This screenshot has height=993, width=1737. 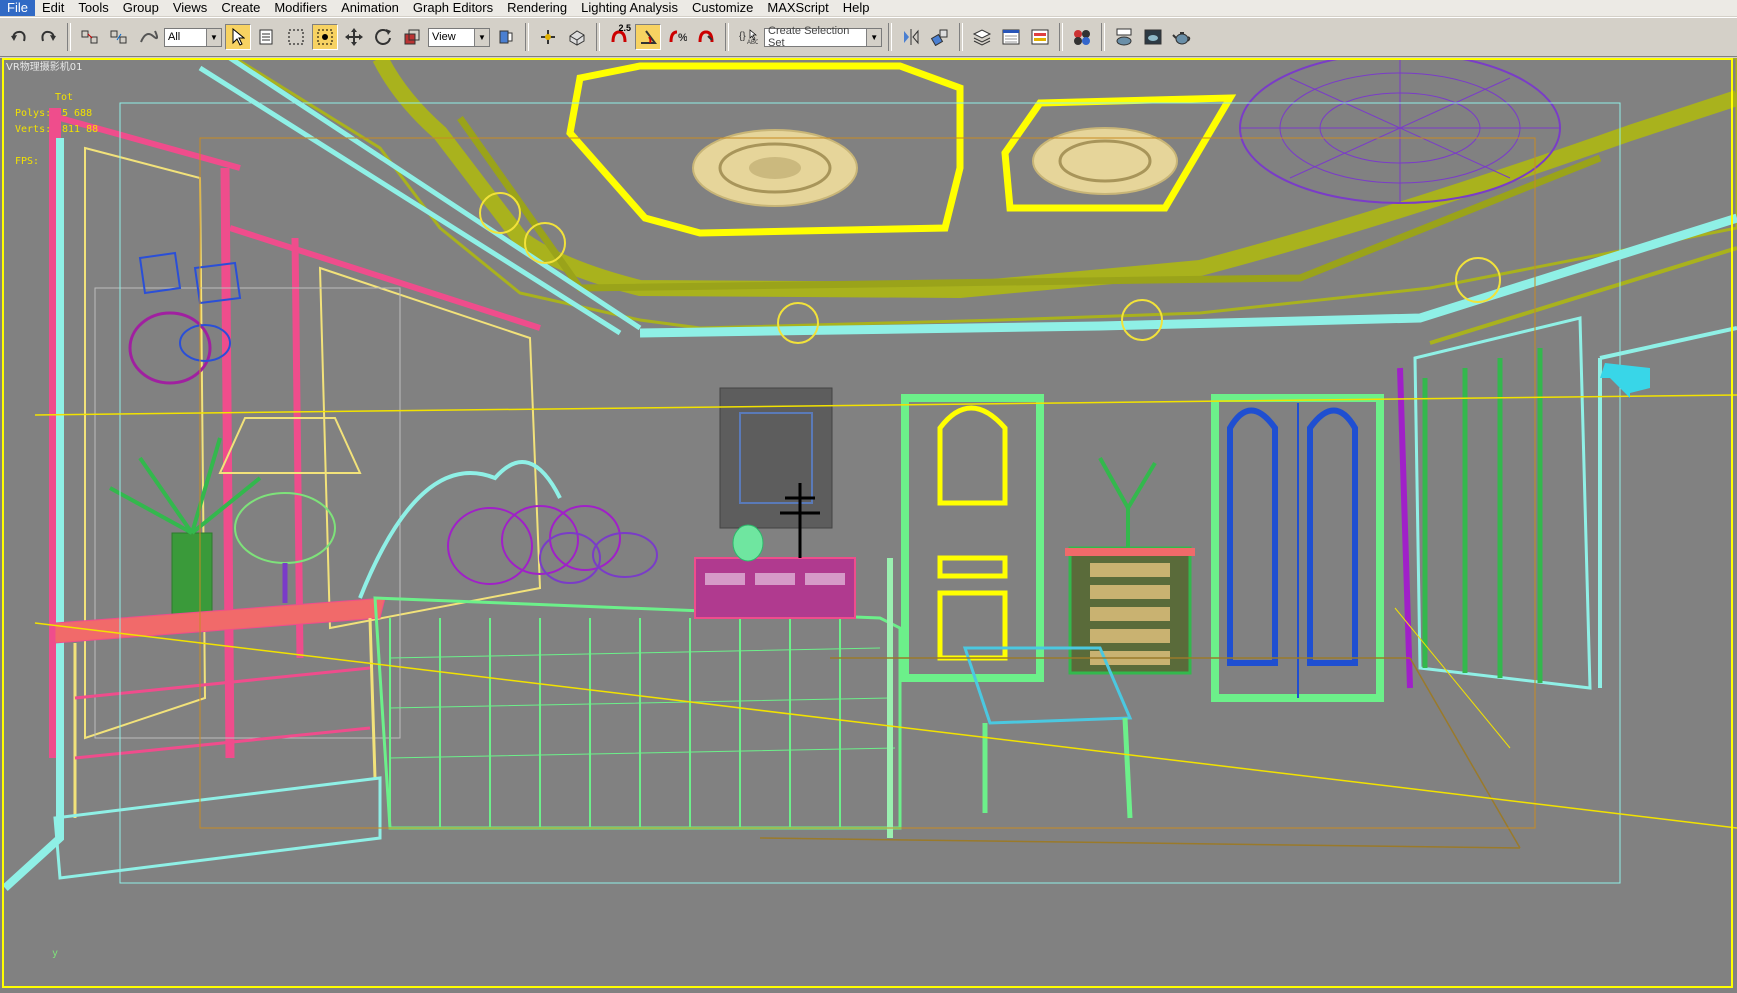 What do you see at coordinates (1124, 37) in the screenshot?
I see `render-setup-icon` at bounding box center [1124, 37].